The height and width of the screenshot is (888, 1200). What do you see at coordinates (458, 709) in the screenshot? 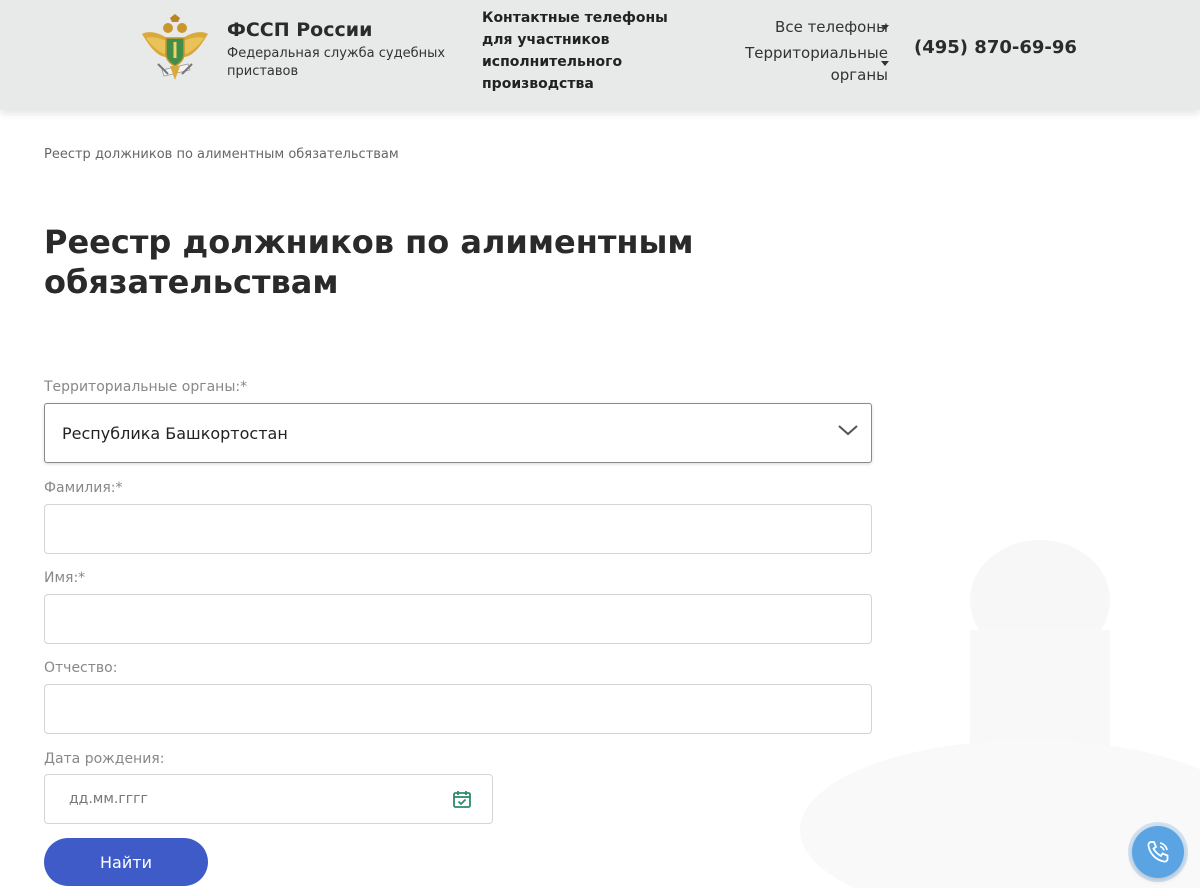
I see `patronymic-input` at bounding box center [458, 709].